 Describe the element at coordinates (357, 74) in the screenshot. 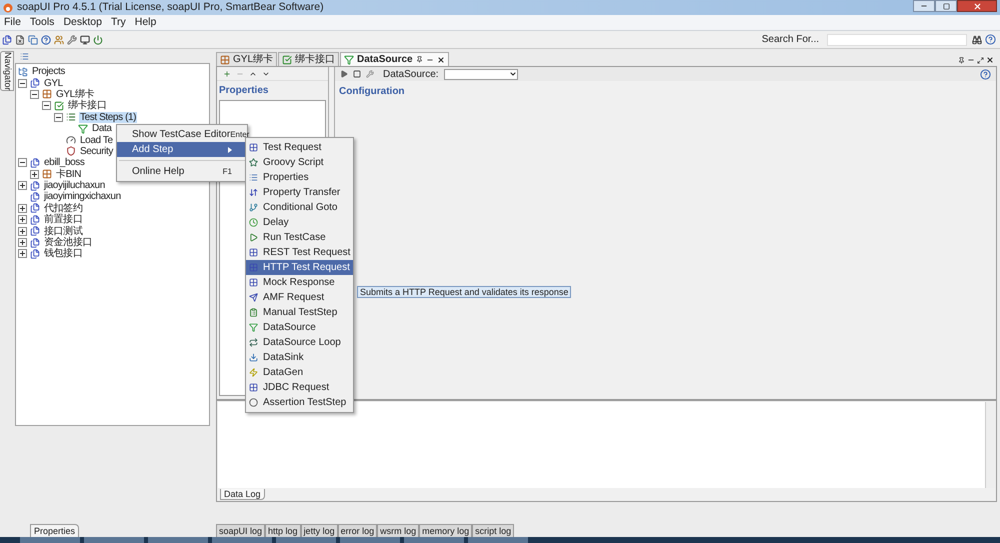

I see `stop-icon` at that location.